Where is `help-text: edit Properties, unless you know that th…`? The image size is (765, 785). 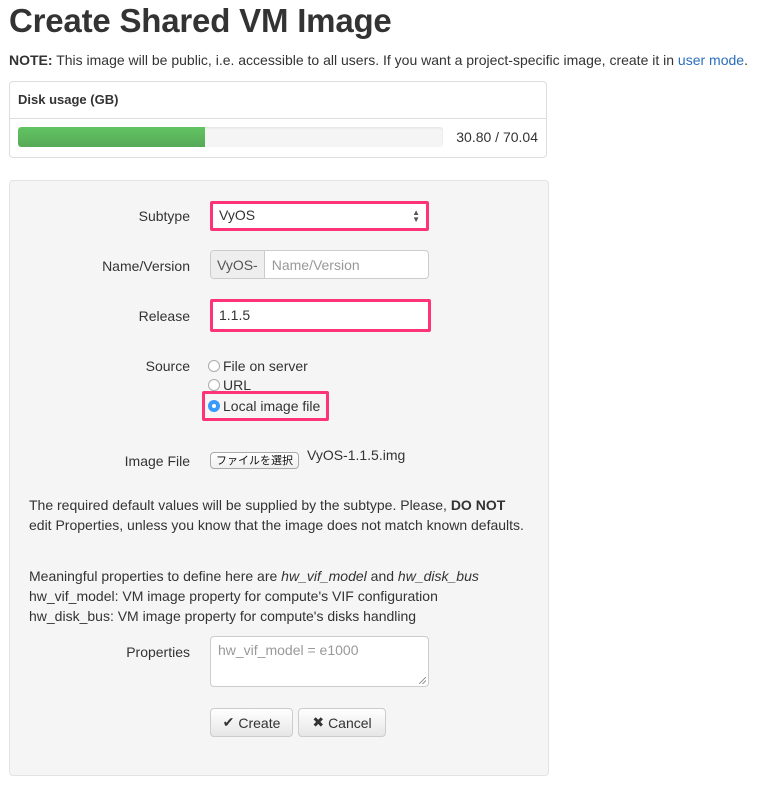 help-text: edit Properties, unless you know that th… is located at coordinates (276, 525).